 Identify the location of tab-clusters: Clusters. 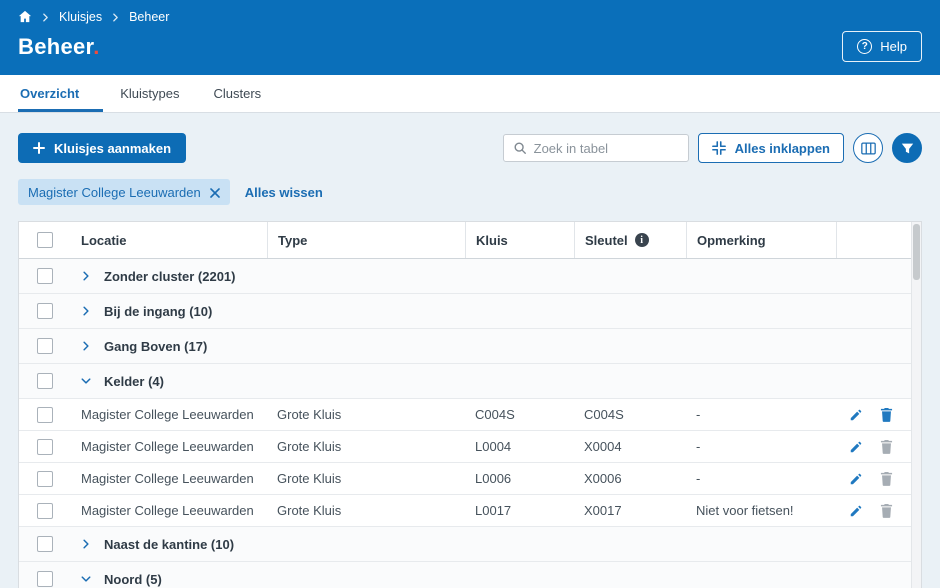
(238, 93).